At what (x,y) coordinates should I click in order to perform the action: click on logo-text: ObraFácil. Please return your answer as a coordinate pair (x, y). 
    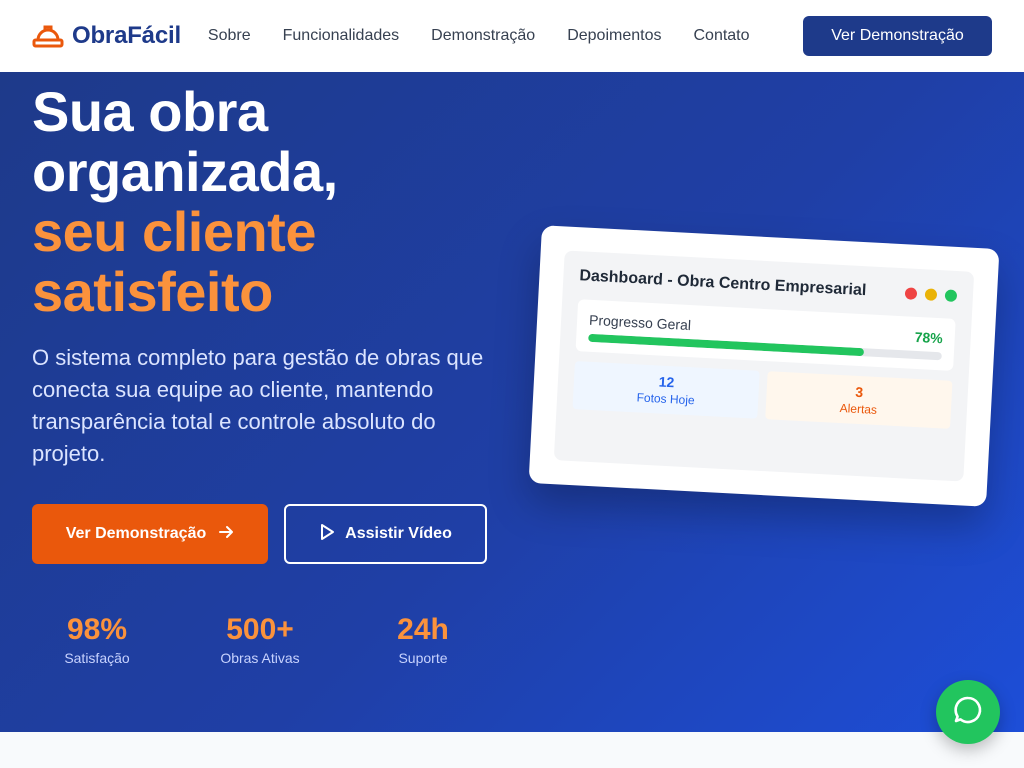
    Looking at the image, I should click on (126, 35).